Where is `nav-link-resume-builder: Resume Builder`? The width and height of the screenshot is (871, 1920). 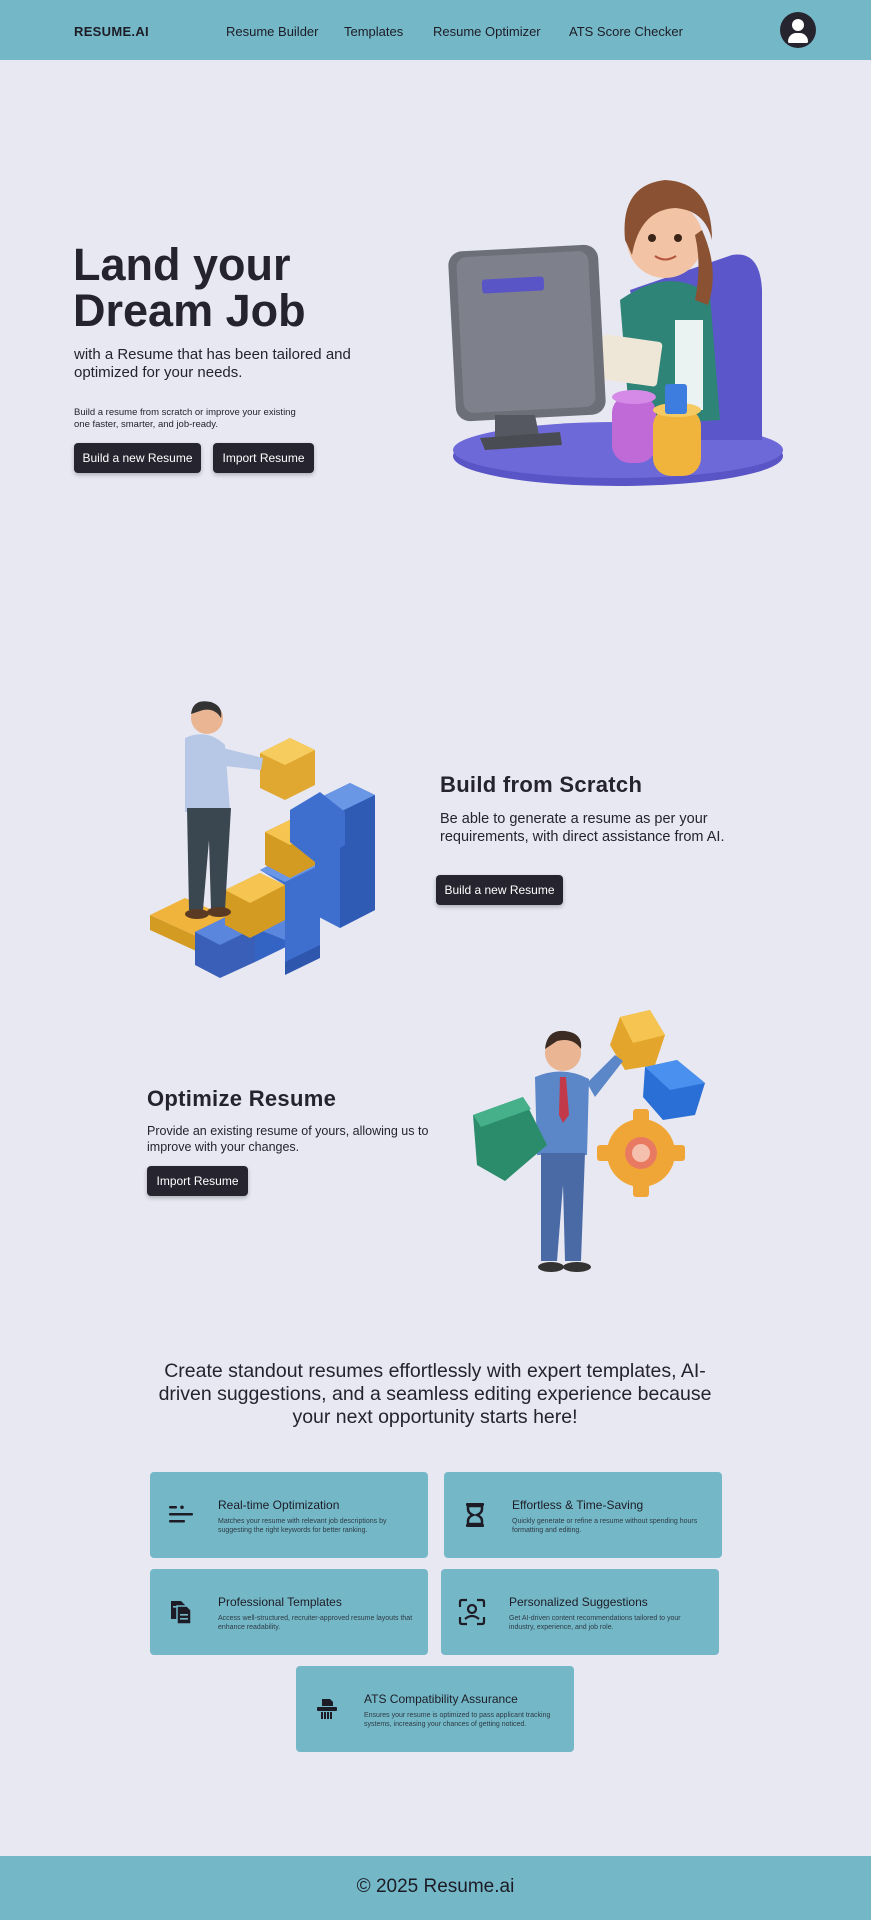
nav-link-resume-builder: Resume Builder is located at coordinates (272, 31).